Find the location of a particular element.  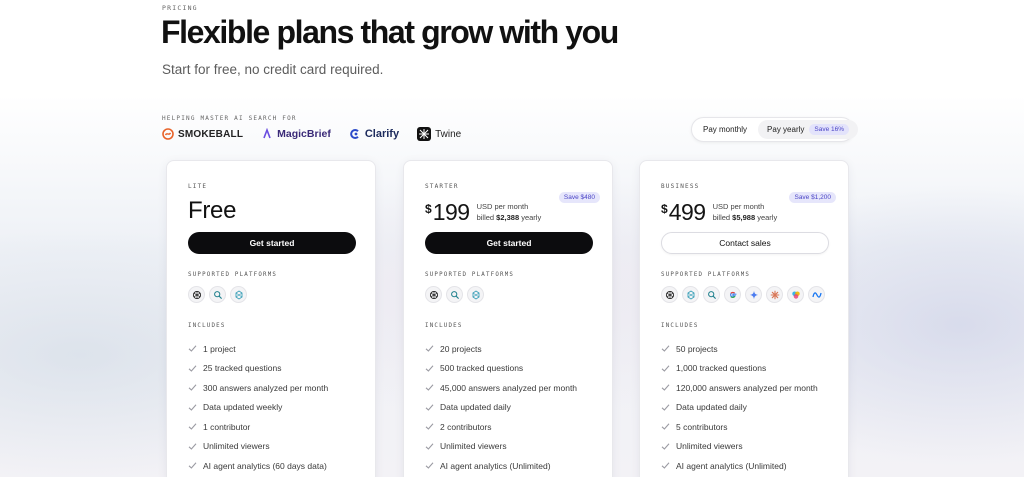

page-eyebrow: PRICING is located at coordinates (180, 8).